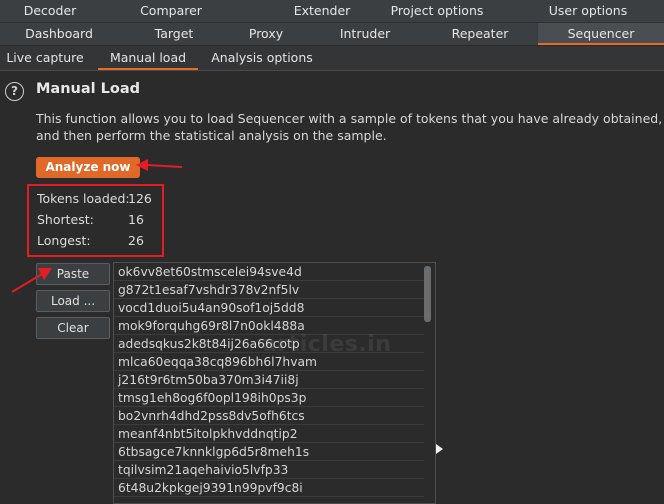 The width and height of the screenshot is (664, 504). I want to click on token-list-item: ok6vv8et60stmscelei94sve4d, so click(269, 272).